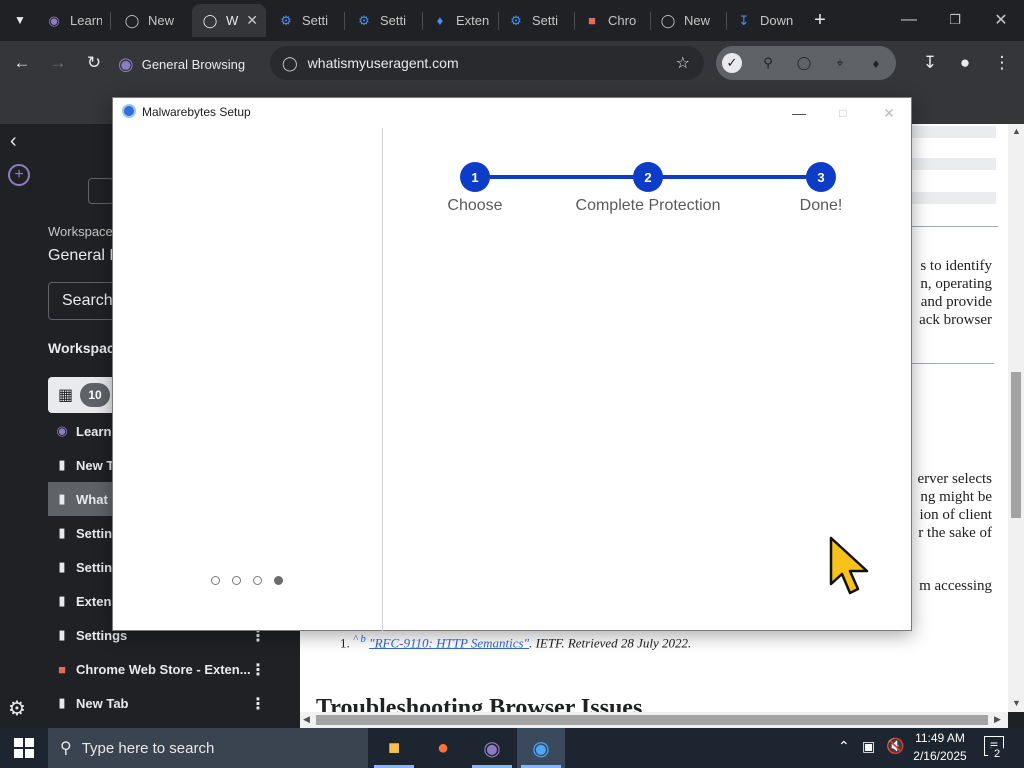 Image resolution: width=1024 pixels, height=768 pixels. I want to click on browser-tab: ♦ Exten, so click(463, 20).